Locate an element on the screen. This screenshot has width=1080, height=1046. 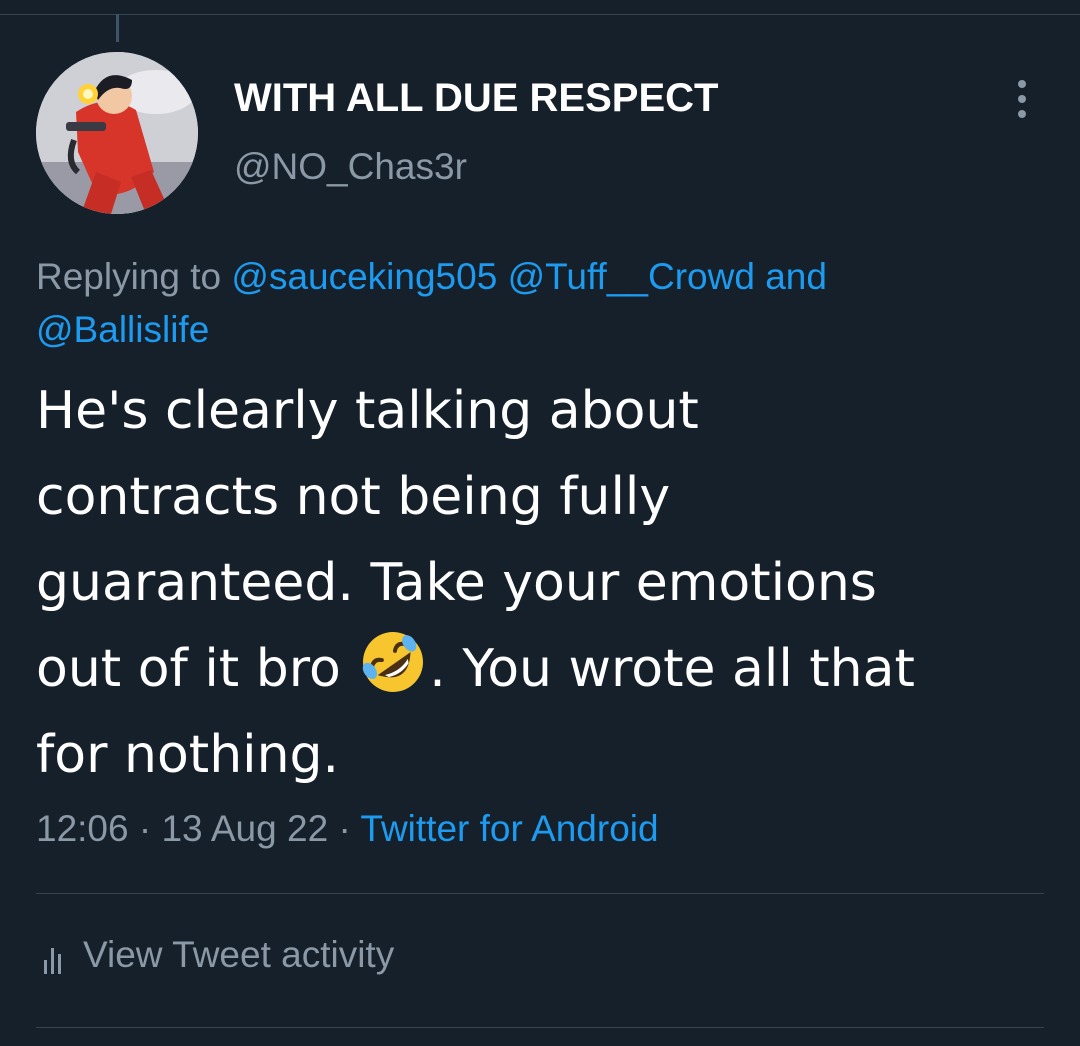
tweet-text-line-with-emoji: out of it bro . You wrote all that is located at coordinates (541, 669).